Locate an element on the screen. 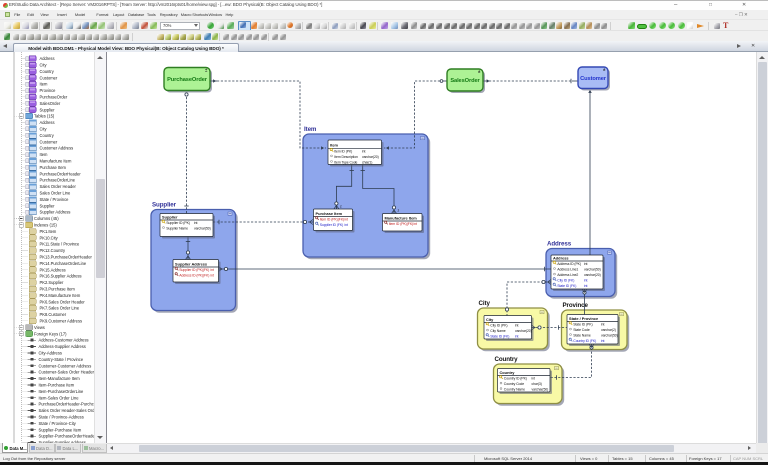  svg-text: City Name is located at coordinates (497, 331).